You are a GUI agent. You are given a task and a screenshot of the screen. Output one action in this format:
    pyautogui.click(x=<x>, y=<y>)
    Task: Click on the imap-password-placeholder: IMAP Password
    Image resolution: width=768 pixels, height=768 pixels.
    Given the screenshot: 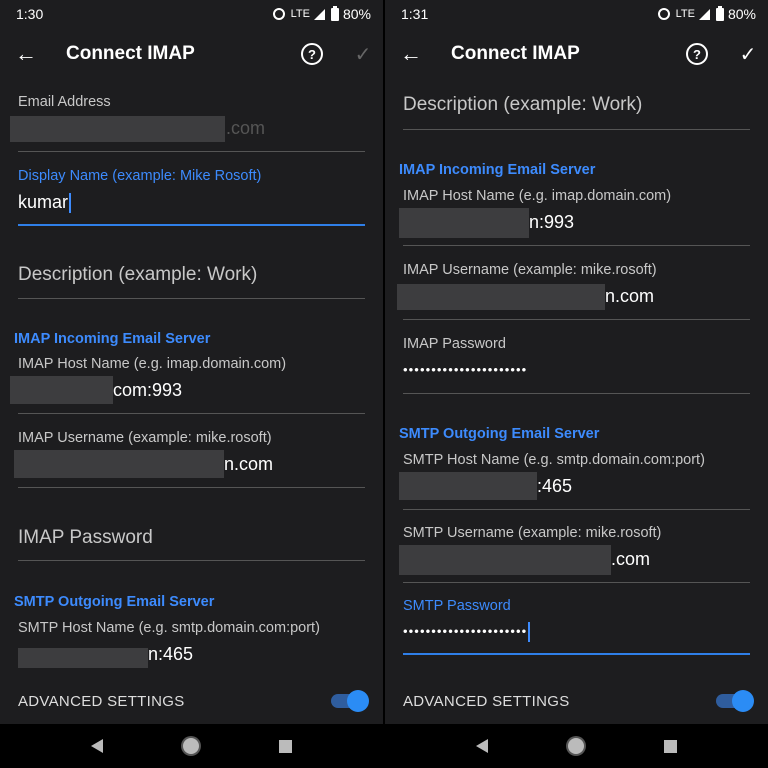 What is the action you would take?
    pyautogui.click(x=85, y=537)
    